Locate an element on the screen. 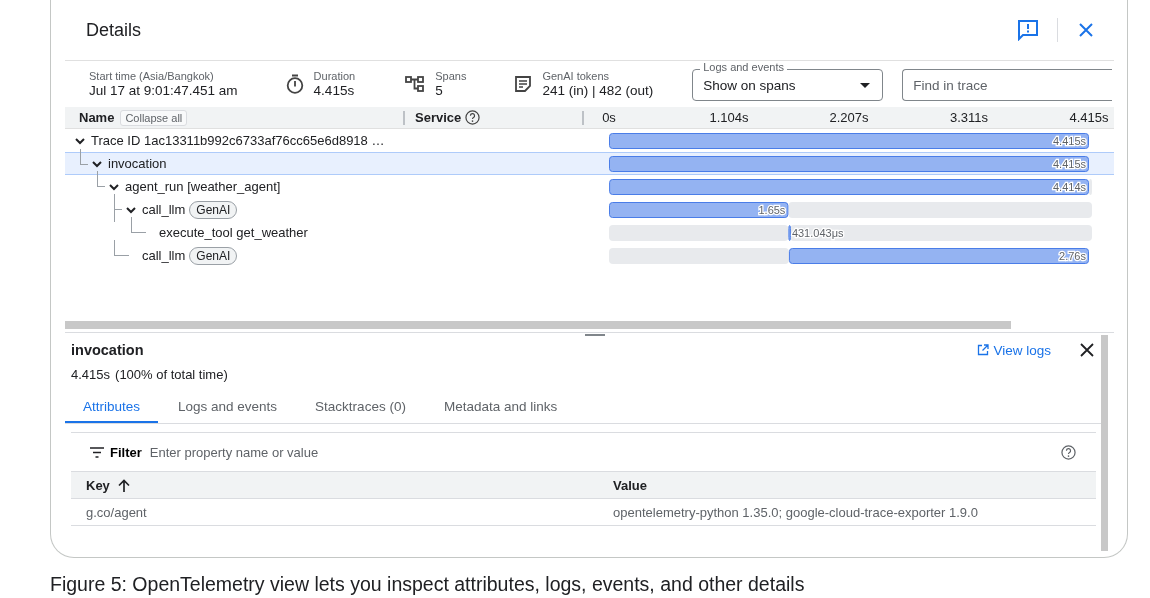  find-field: Find in trace is located at coordinates (1007, 85).